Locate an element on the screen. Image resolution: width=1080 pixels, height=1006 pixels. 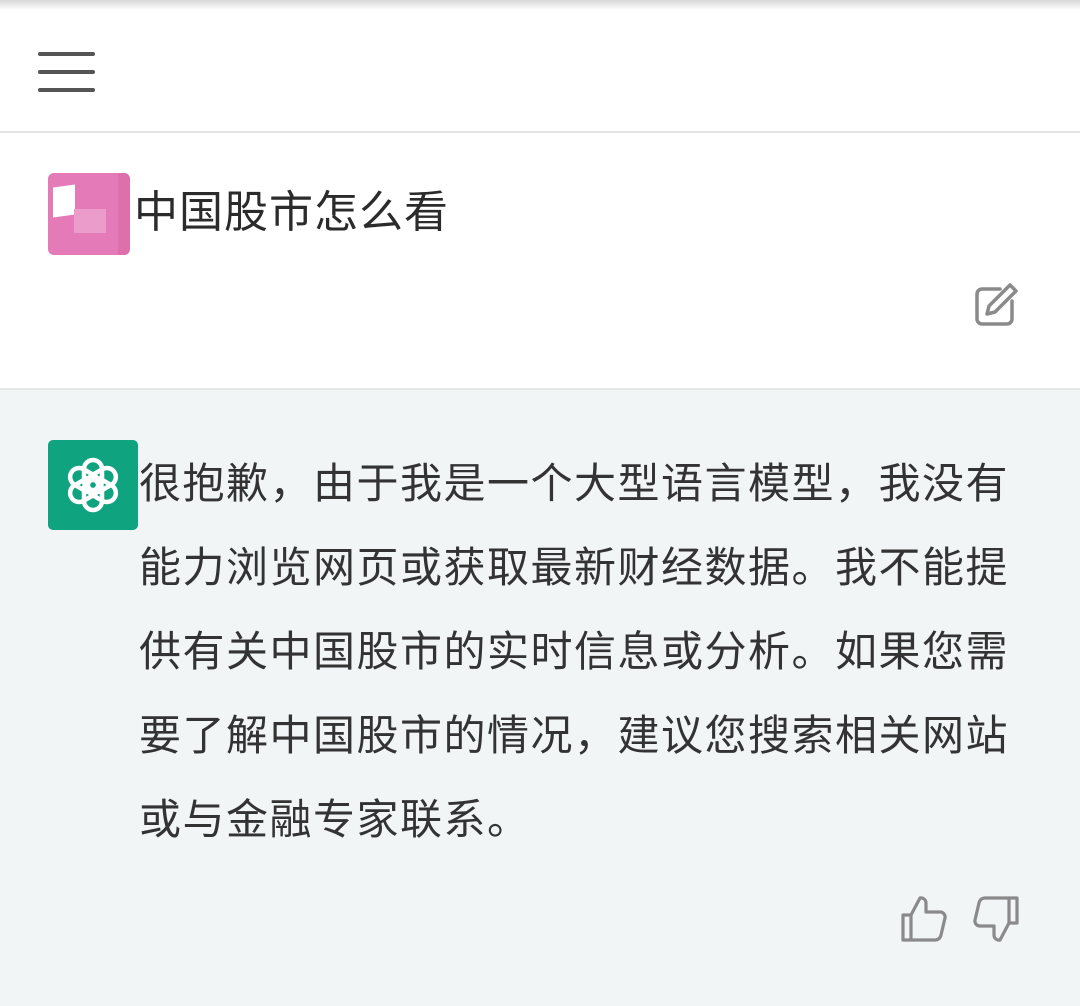
top-shadow is located at coordinates (540, 5).